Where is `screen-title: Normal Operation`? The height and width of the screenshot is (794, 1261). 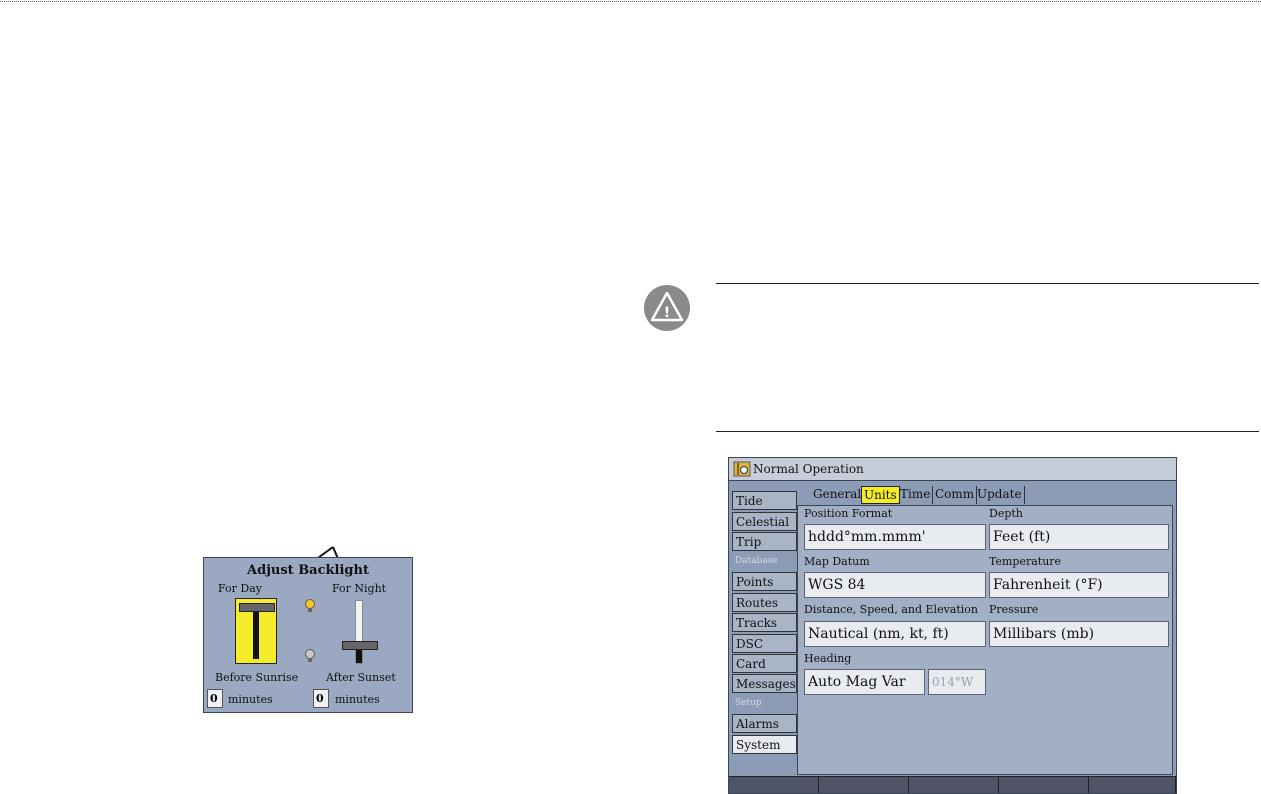 screen-title: Normal Operation is located at coordinates (808, 469).